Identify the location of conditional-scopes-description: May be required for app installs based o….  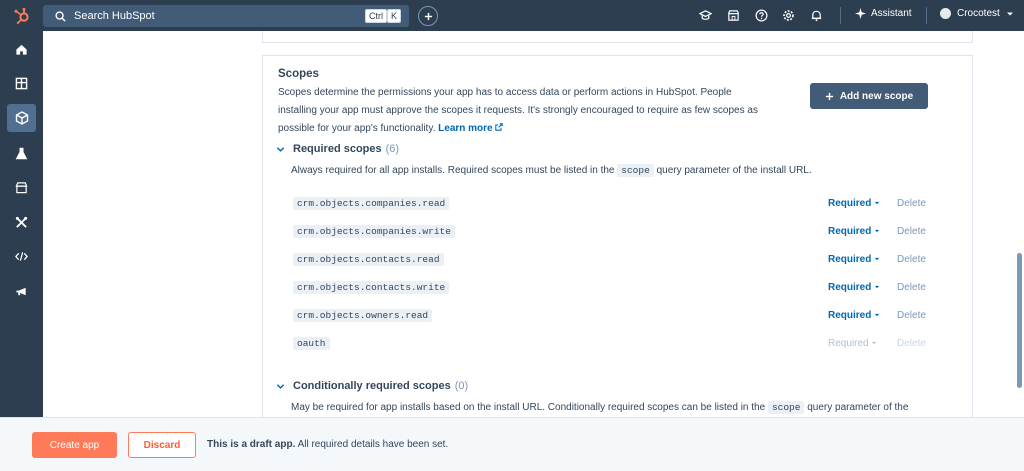
(600, 407).